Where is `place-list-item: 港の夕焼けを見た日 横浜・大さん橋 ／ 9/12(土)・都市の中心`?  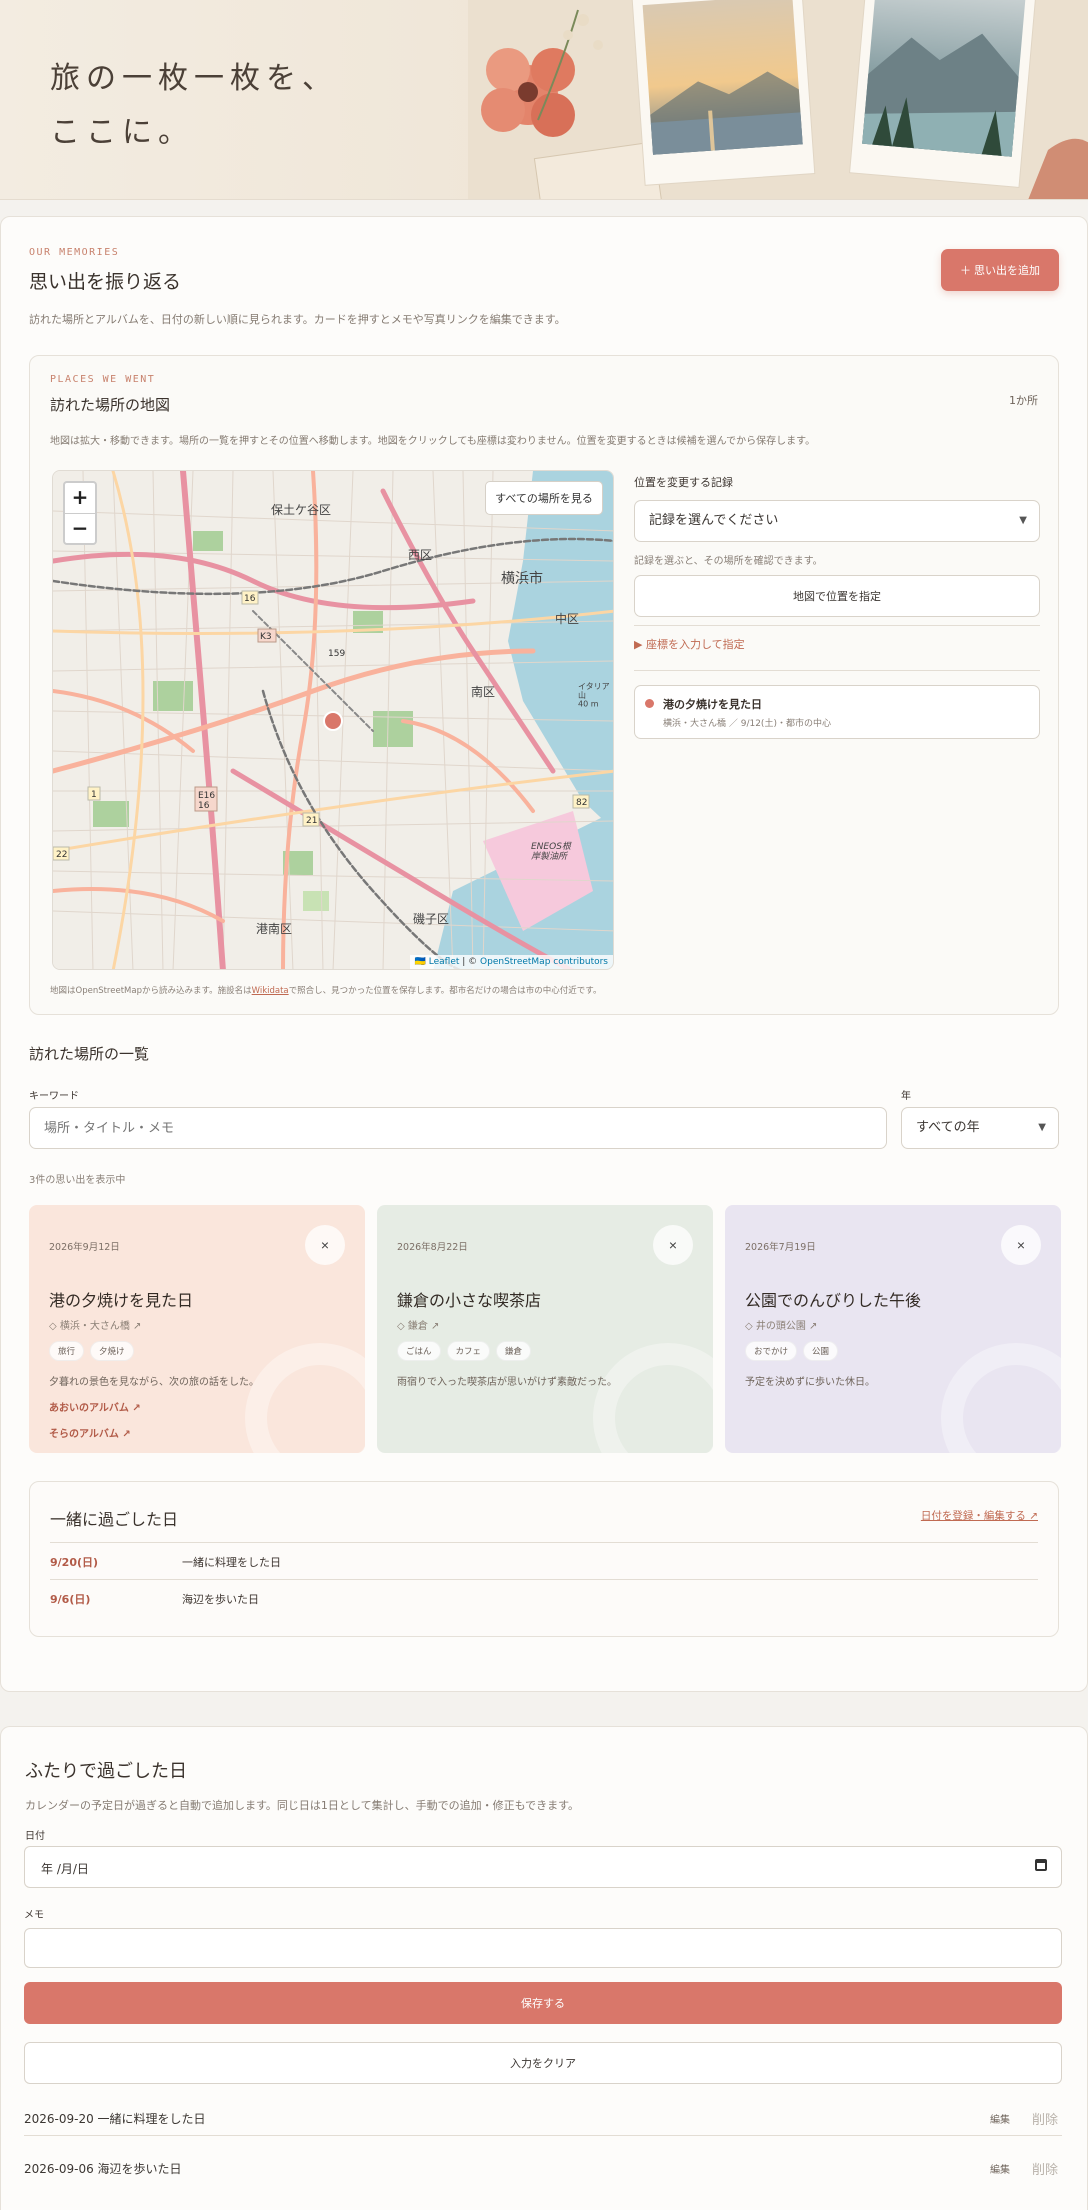 place-list-item: 港の夕焼けを見た日 横浜・大さん橋 ／ 9/12(土)・都市の中心 is located at coordinates (837, 712).